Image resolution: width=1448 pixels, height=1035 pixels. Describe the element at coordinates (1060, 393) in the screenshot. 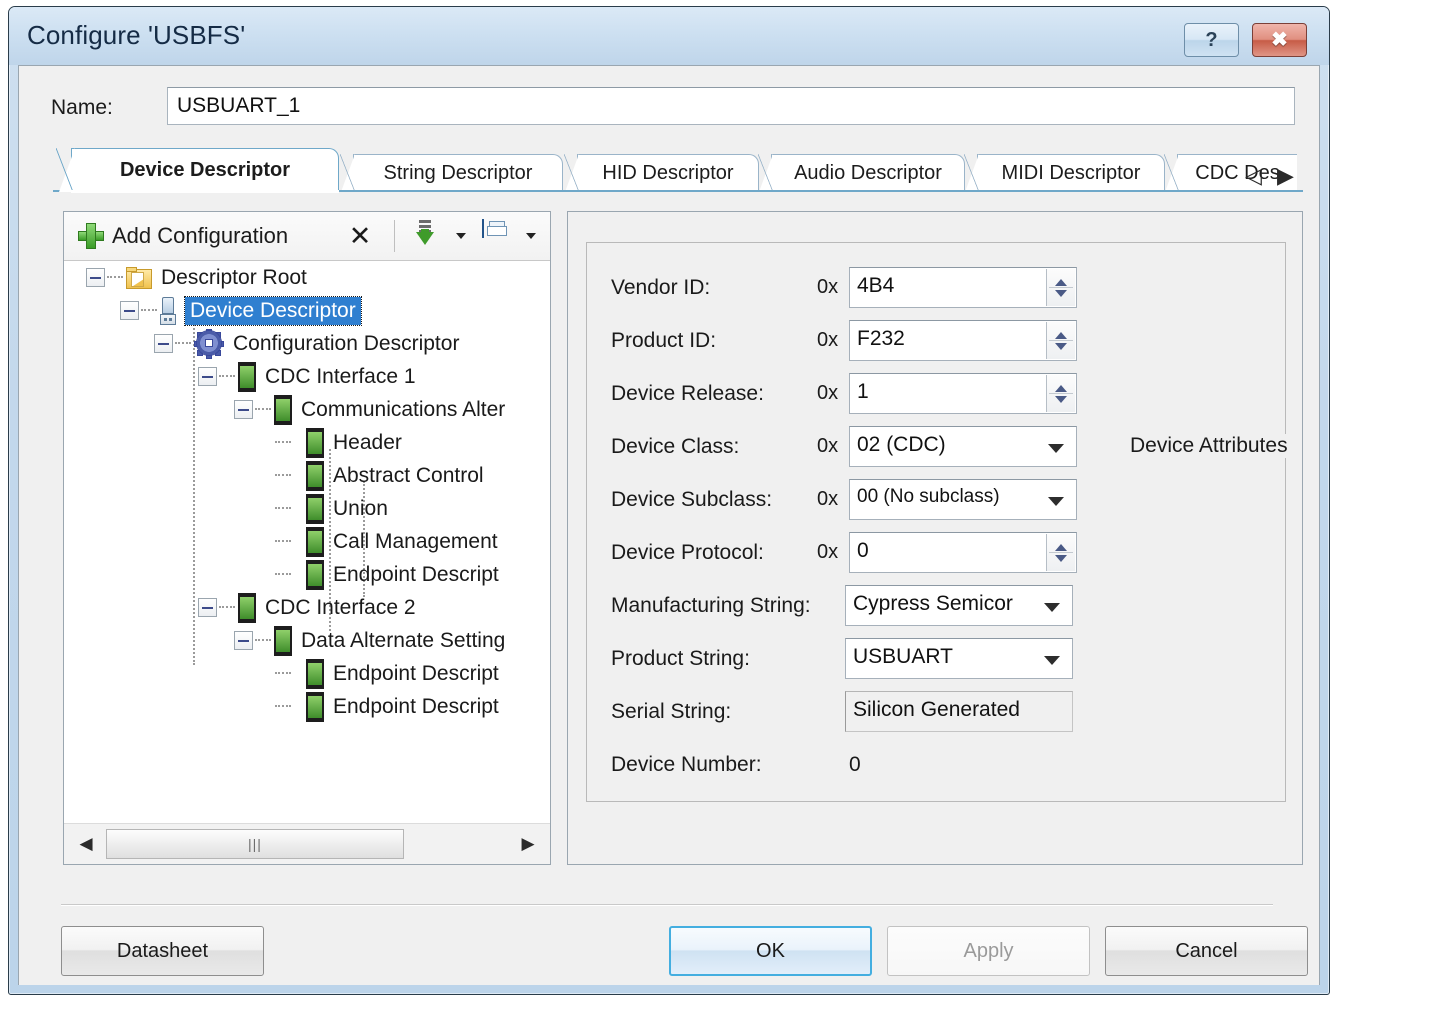

I see `device-release-stepper` at that location.